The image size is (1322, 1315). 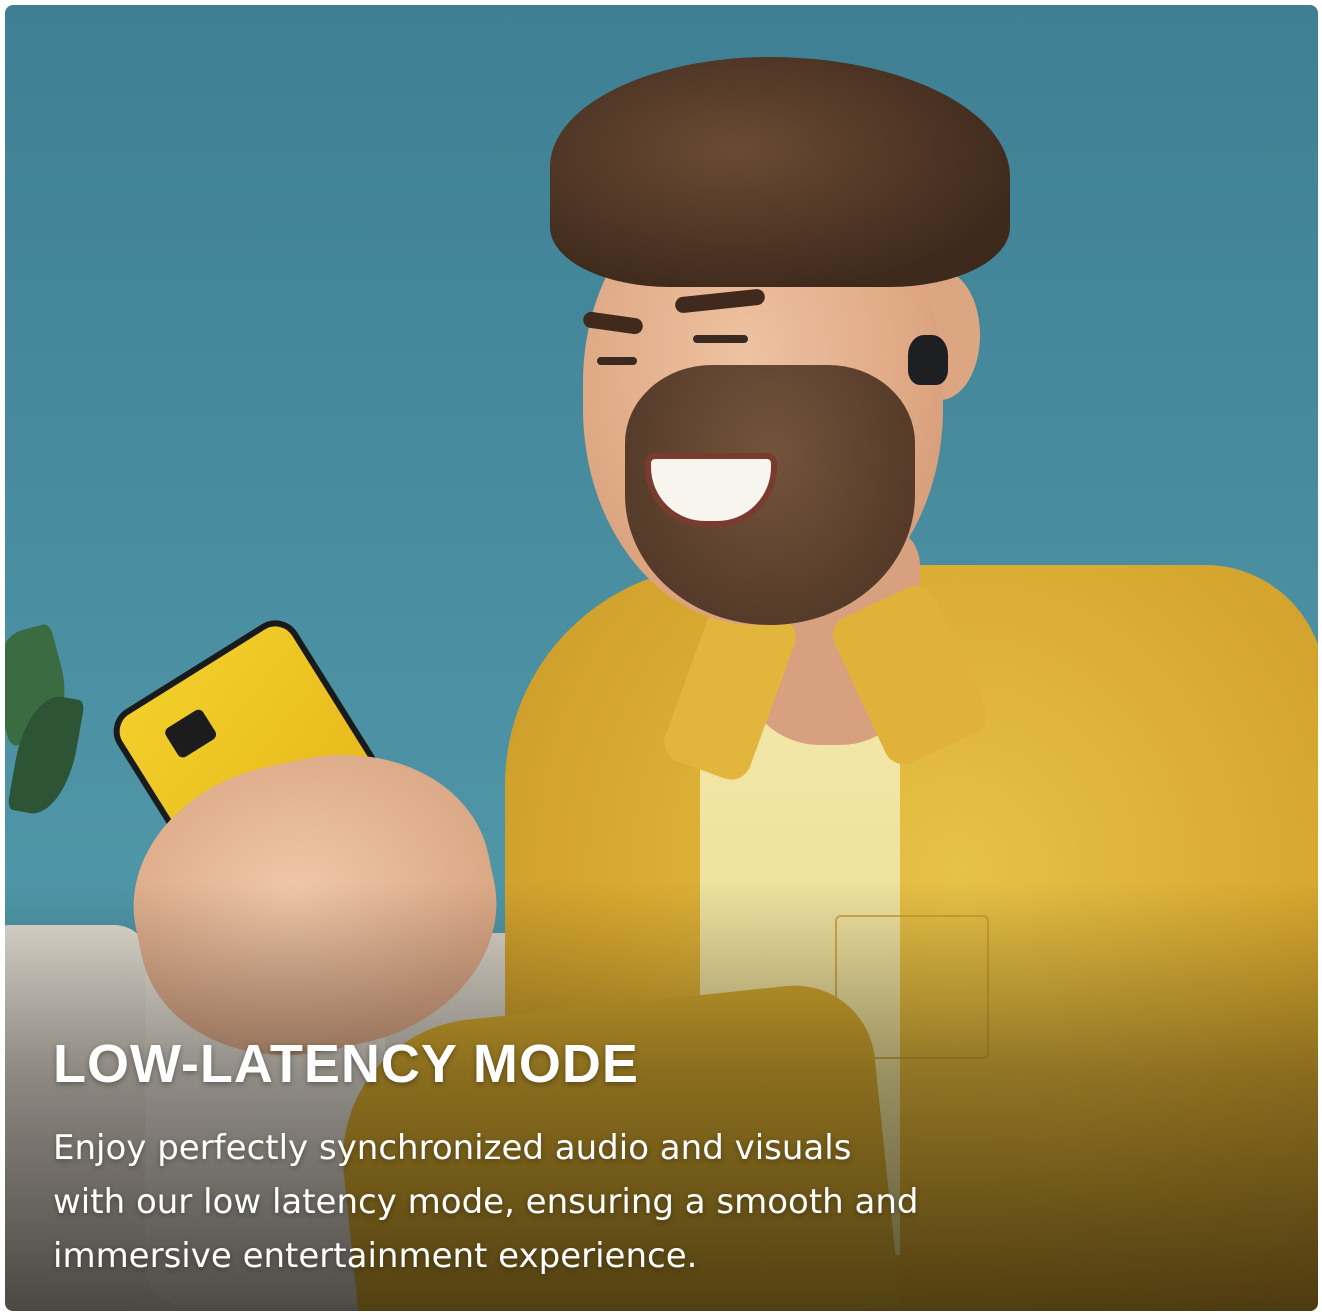 I want to click on hair, so click(x=780, y=172).